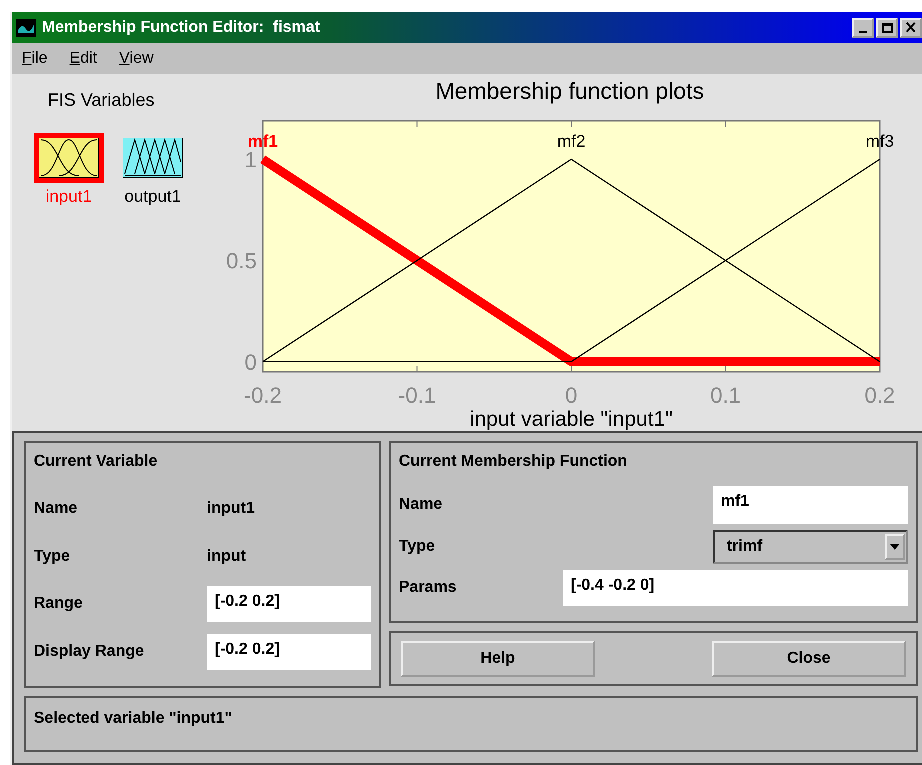 This screenshot has width=922, height=765. What do you see at coordinates (59, 604) in the screenshot?
I see `field-label: Range` at bounding box center [59, 604].